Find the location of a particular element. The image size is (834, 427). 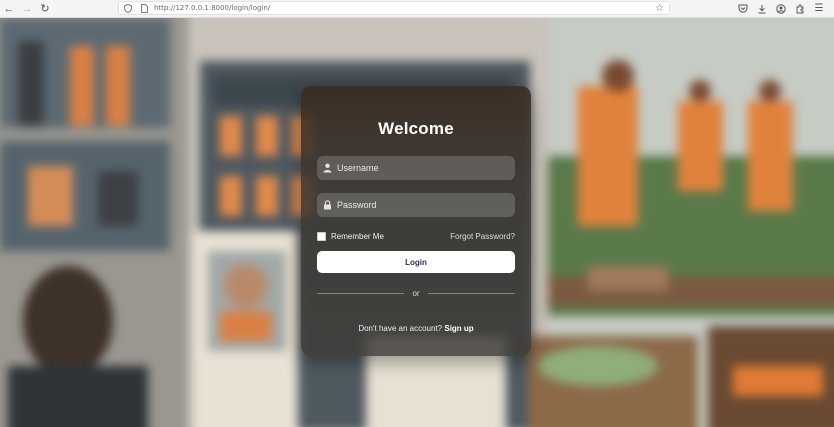

download-icon is located at coordinates (762, 8).